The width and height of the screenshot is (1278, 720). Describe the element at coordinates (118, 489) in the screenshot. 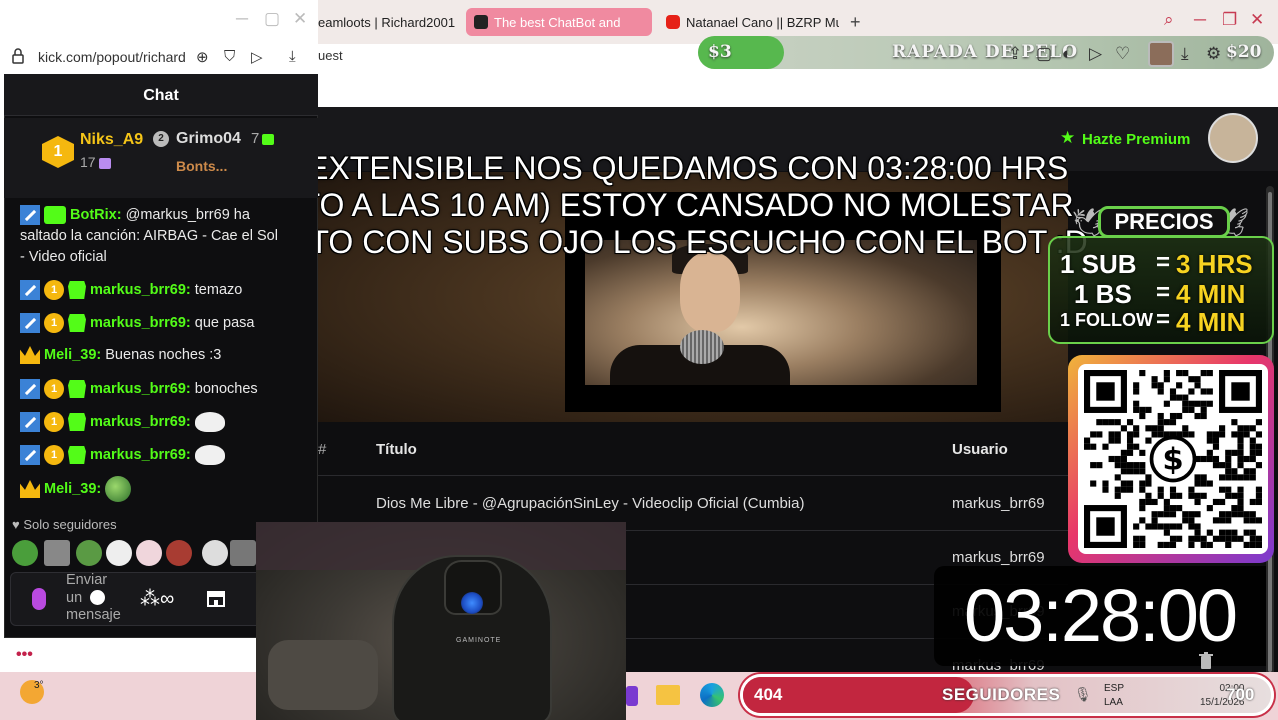

I see `globe-emote-icon` at that location.